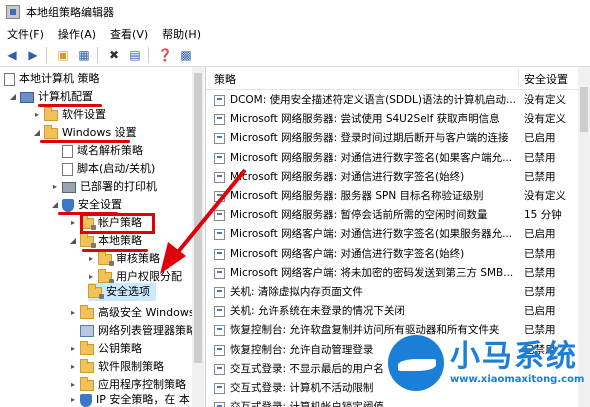  I want to click on tree-item-software-settings: ▸ 软件设置, so click(69, 115).